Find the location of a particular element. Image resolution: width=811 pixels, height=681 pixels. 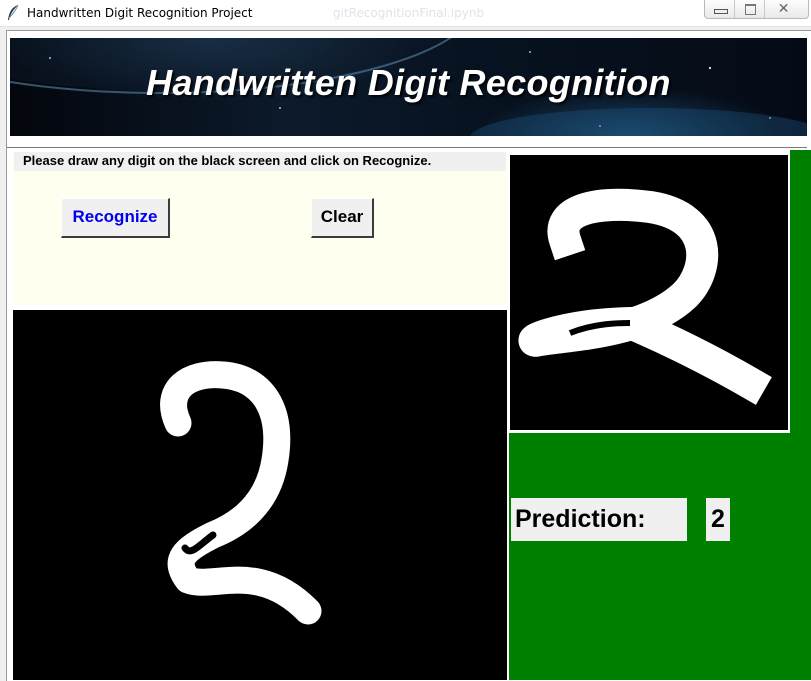

prediction-label: Prediction: is located at coordinates (599, 519).